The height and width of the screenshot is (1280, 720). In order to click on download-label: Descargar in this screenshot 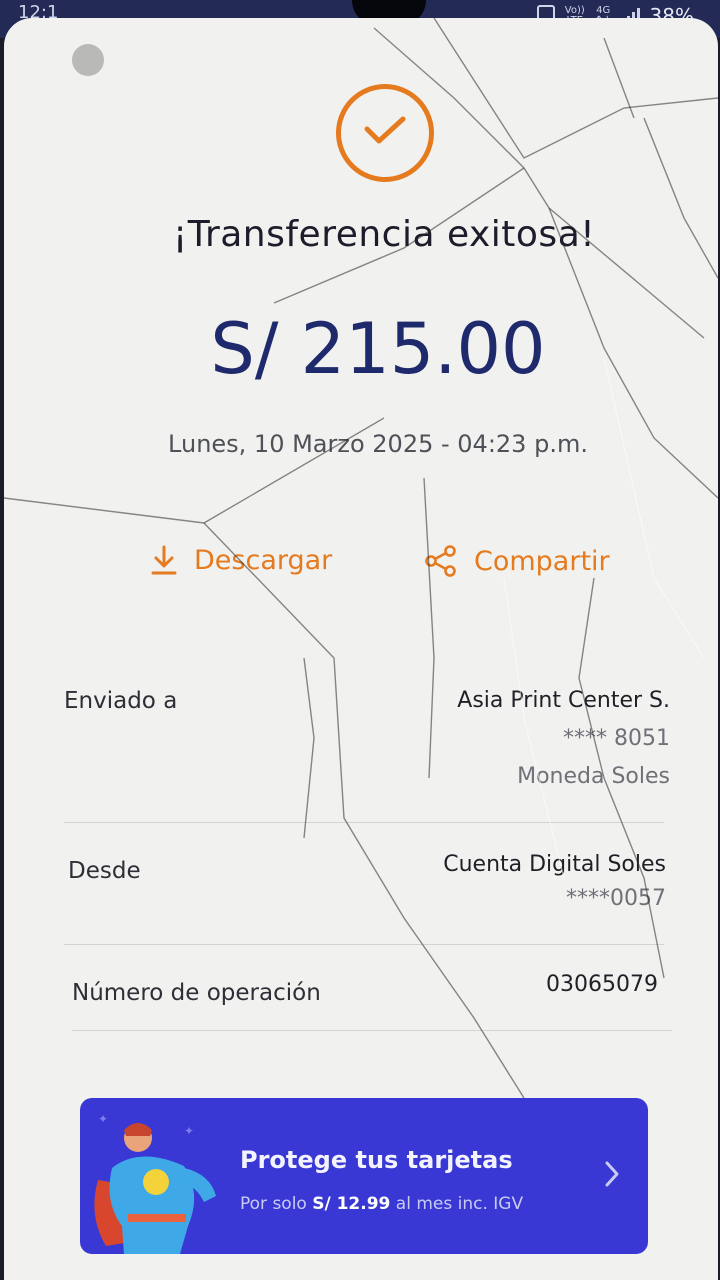, I will do `click(263, 560)`.